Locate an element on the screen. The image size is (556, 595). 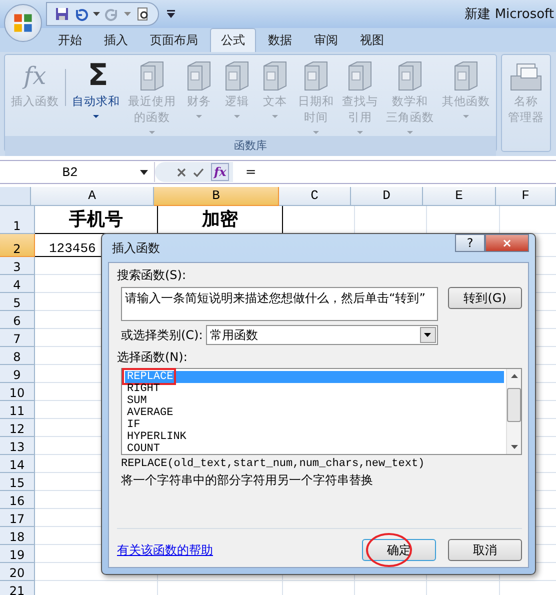
function-item: COUNT is located at coordinates (314, 449).